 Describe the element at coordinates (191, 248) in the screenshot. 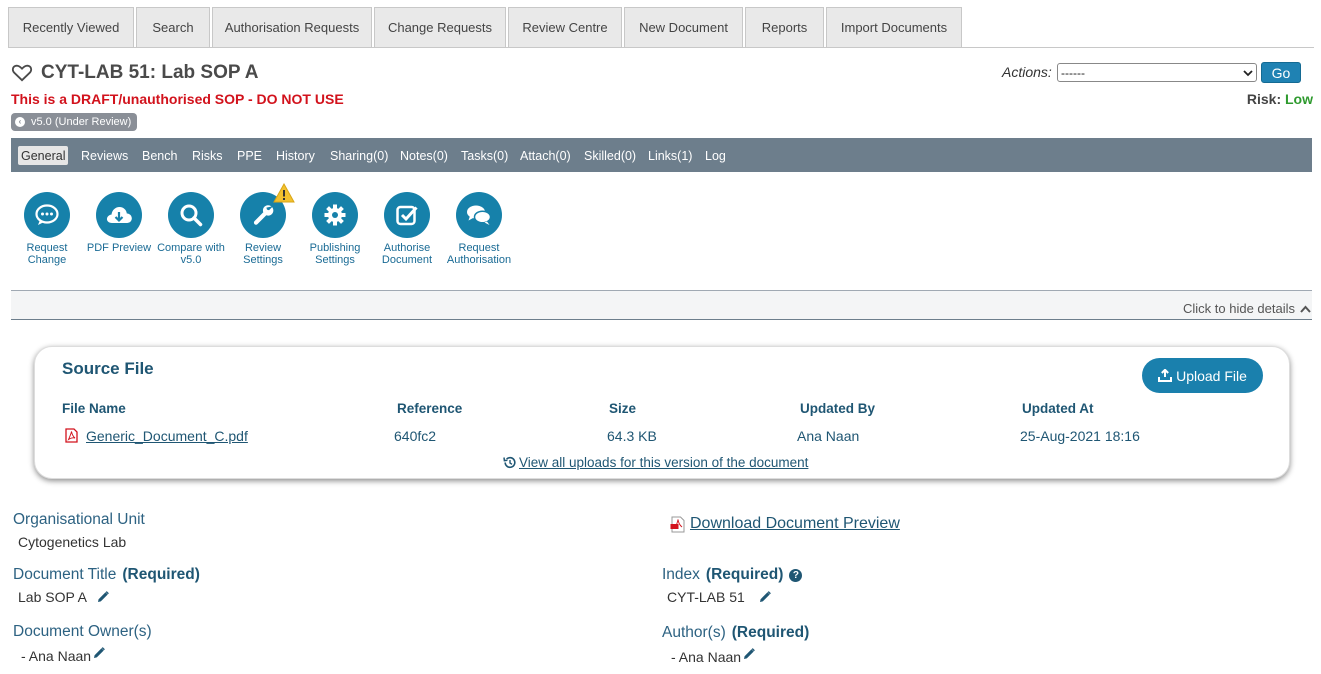

I see `action-label: Compare with` at that location.